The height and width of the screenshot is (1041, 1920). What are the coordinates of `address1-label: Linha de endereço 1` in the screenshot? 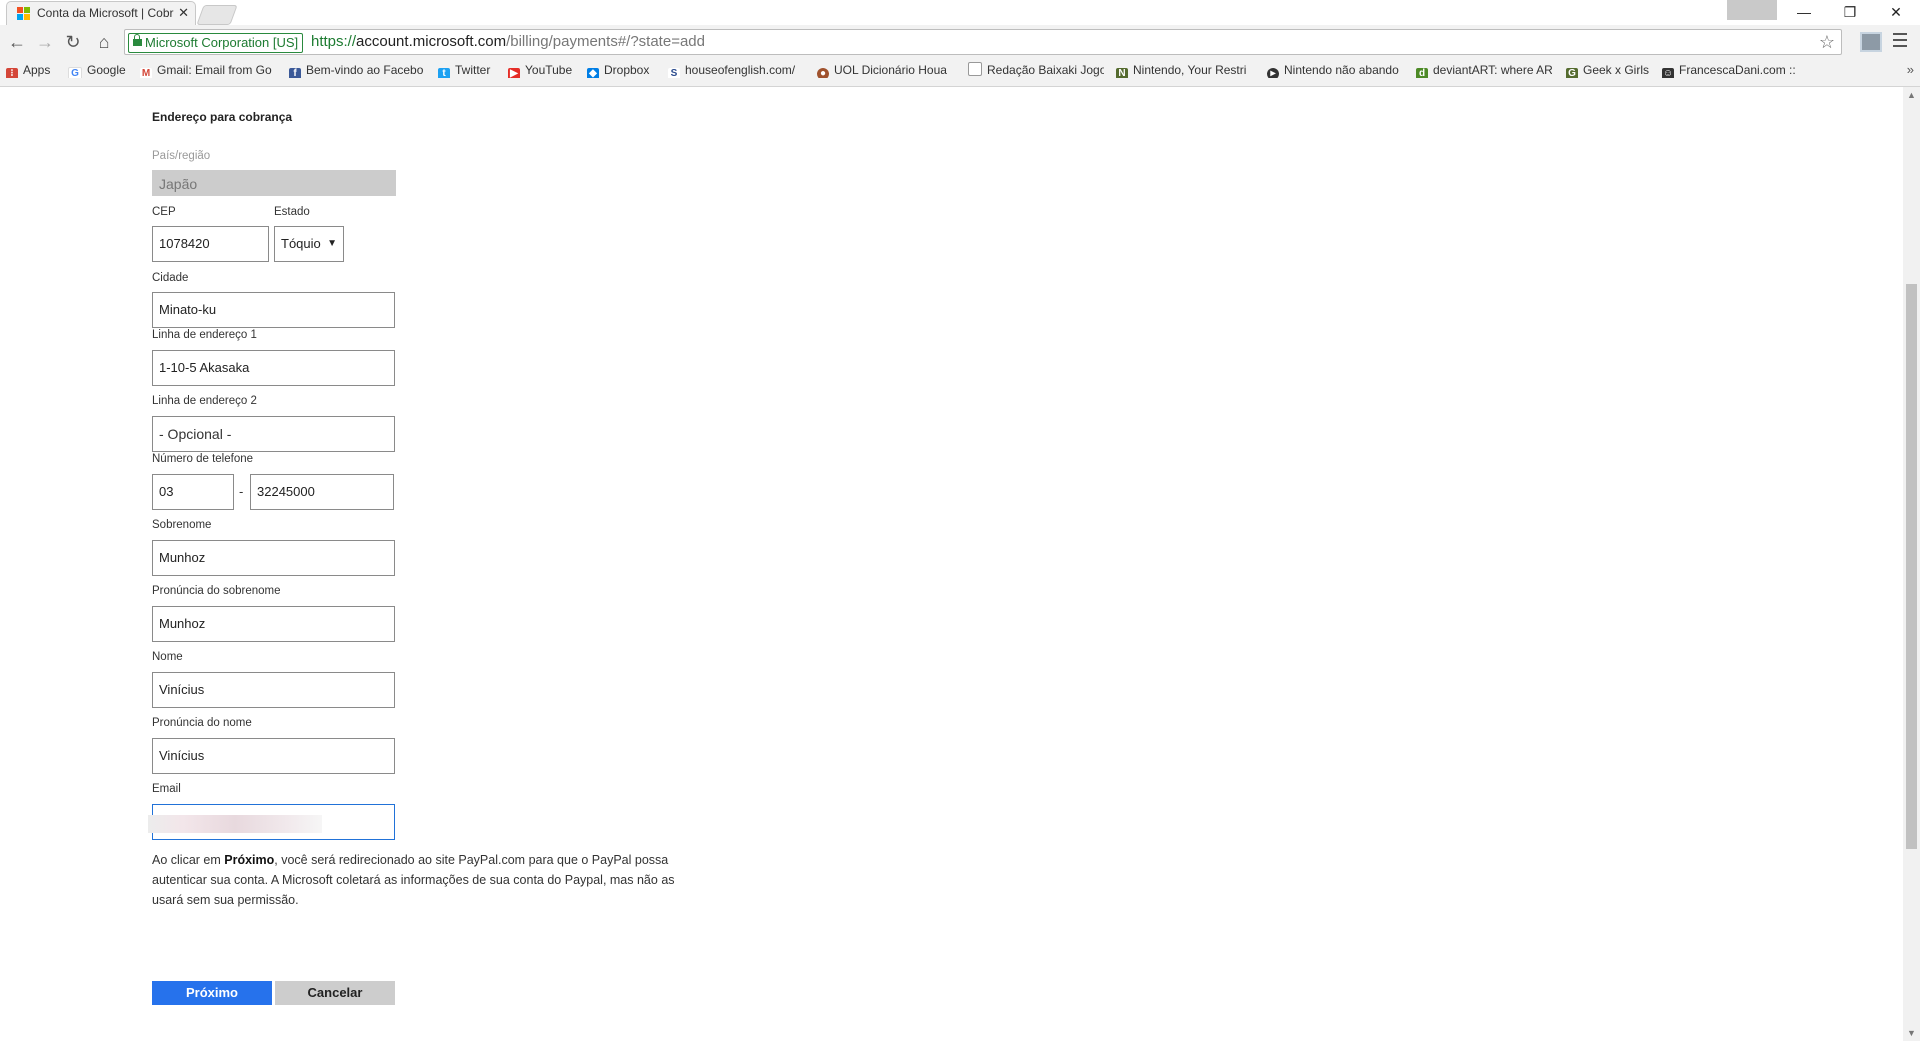 It's located at (204, 335).